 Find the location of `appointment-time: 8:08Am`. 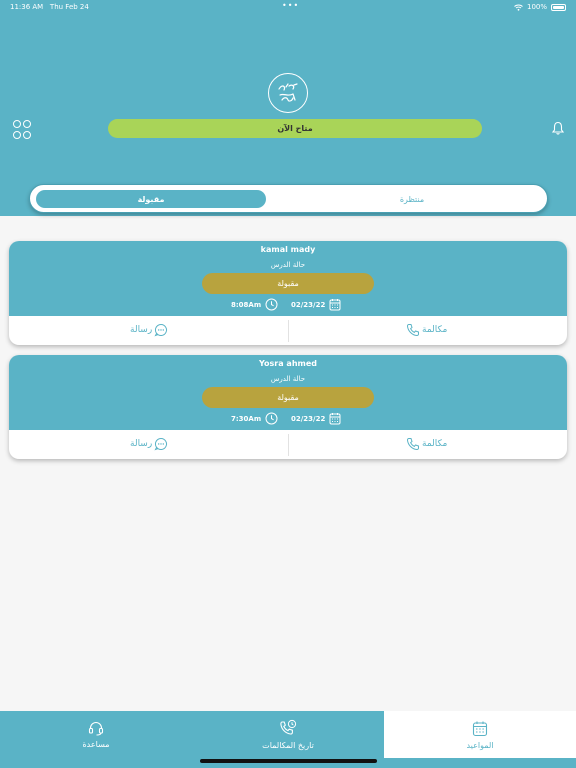

appointment-time: 8:08Am is located at coordinates (254, 304).